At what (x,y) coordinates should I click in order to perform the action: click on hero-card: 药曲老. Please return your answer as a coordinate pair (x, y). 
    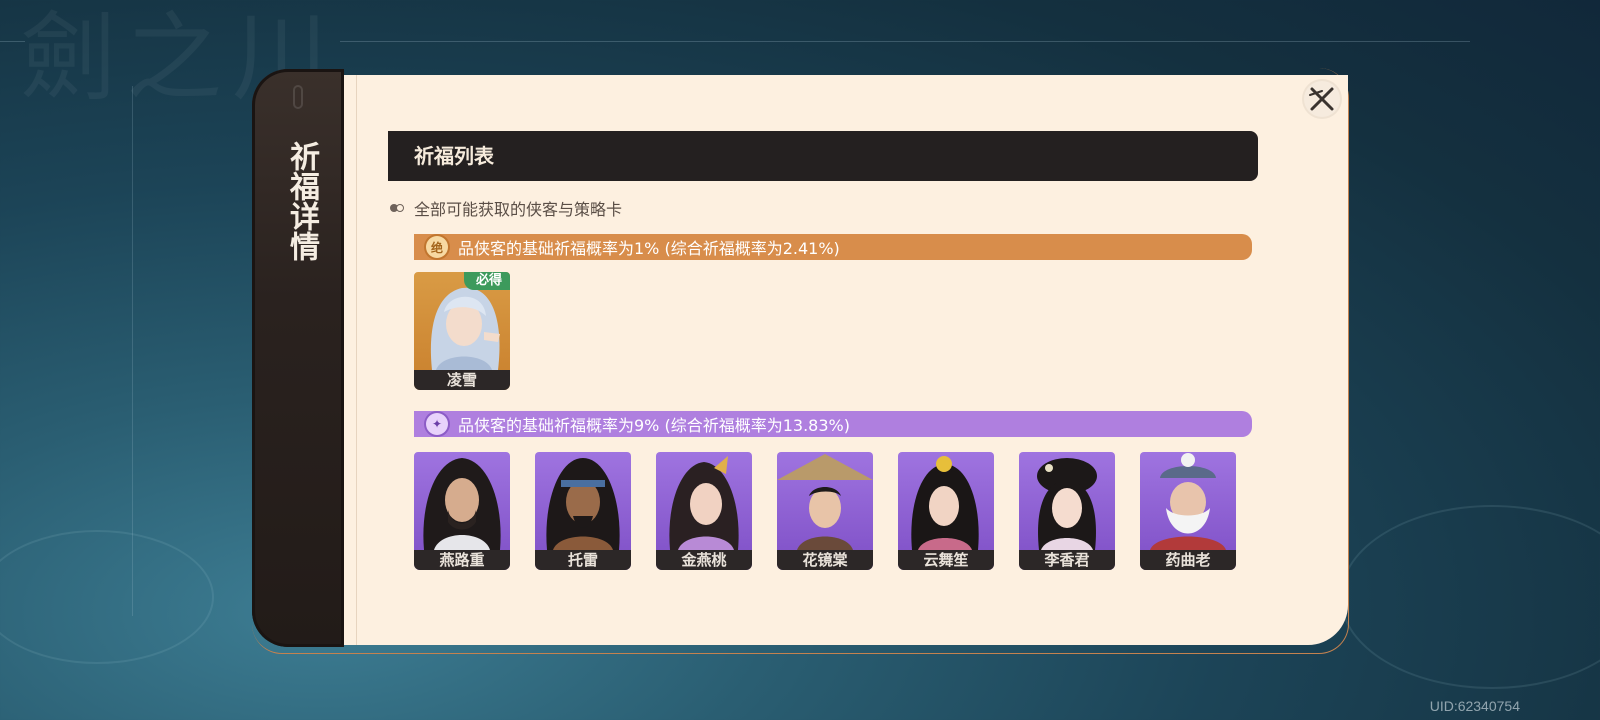
    Looking at the image, I should click on (1188, 511).